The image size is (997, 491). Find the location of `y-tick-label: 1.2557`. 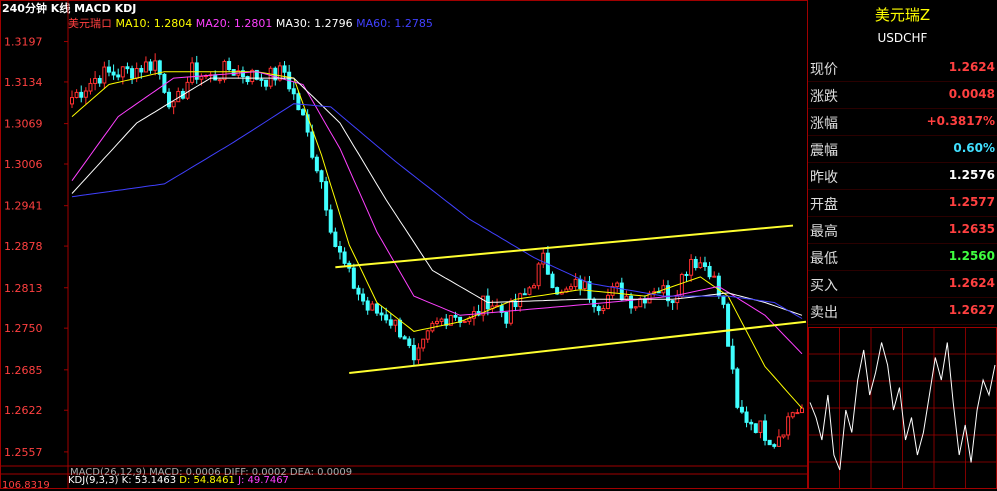

y-tick-label: 1.2557 is located at coordinates (23, 452).